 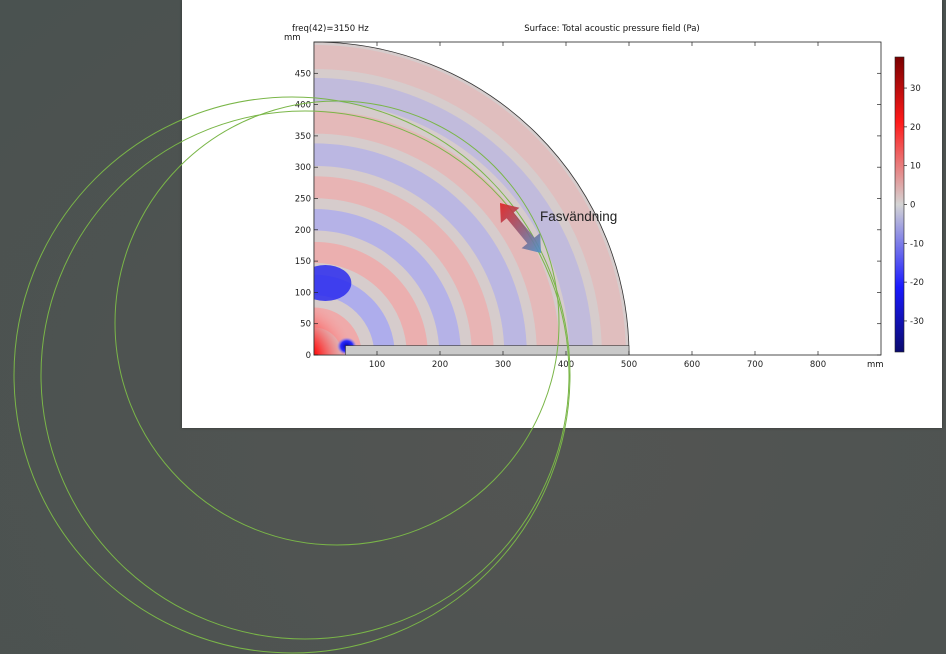 I want to click on x-tick-label: 300, so click(x=503, y=365).